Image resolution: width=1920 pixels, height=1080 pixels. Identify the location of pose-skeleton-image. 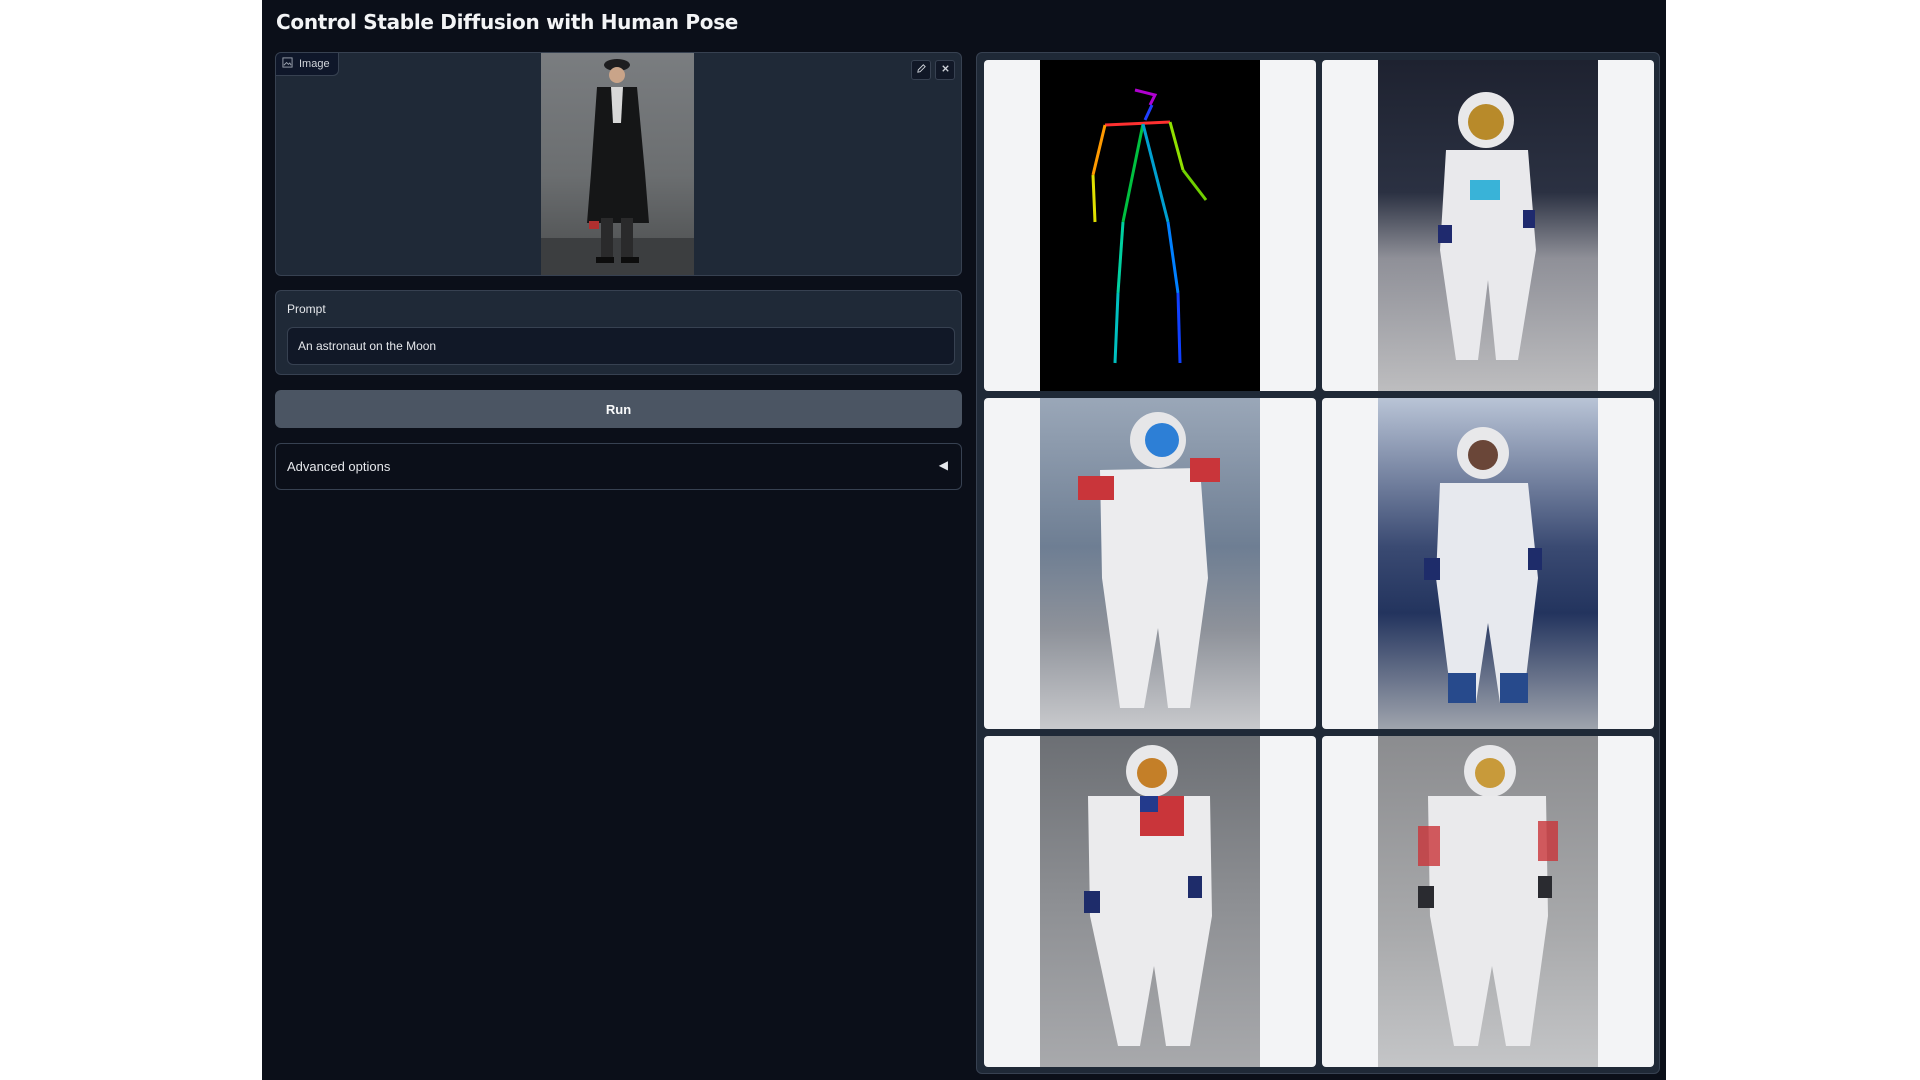
(1150, 225).